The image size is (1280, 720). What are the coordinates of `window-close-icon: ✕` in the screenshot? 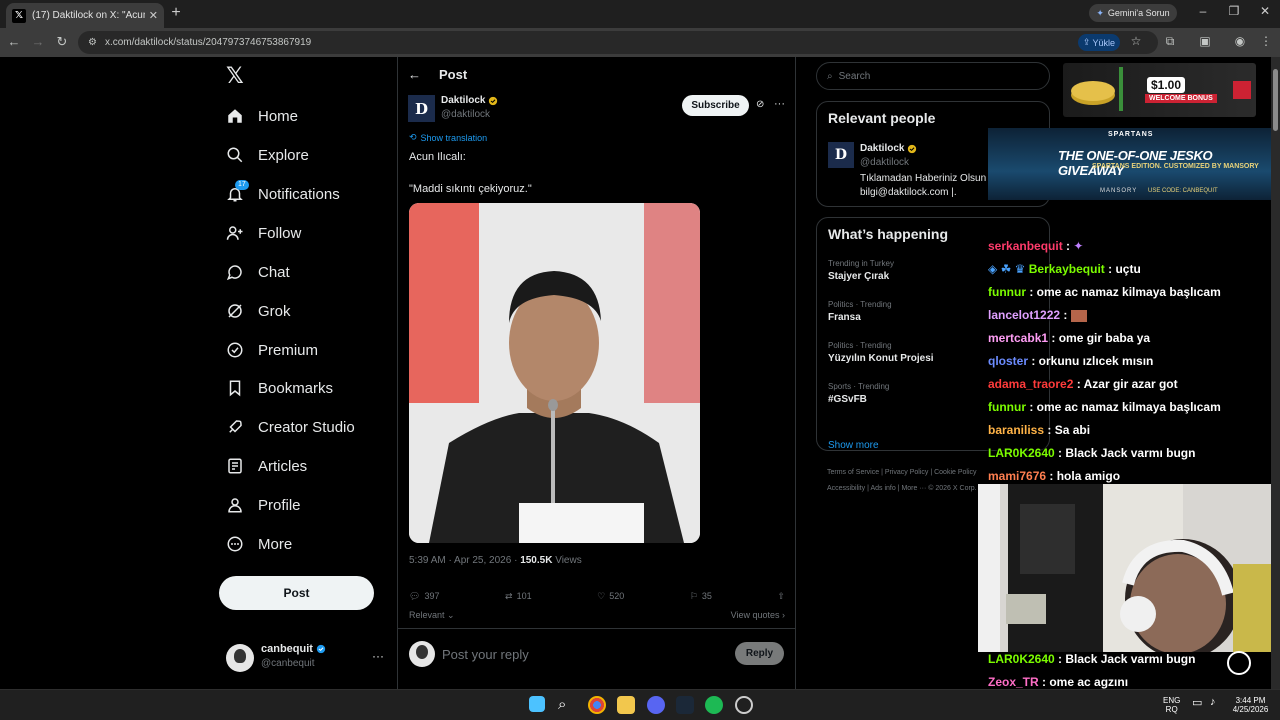 It's located at (1265, 11).